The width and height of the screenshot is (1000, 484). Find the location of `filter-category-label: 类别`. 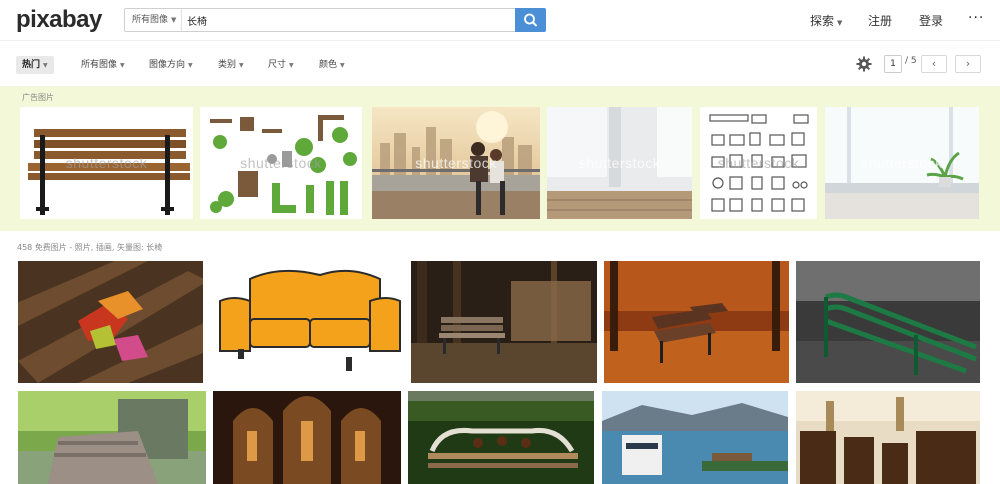

filter-category-label: 类别 is located at coordinates (227, 65).